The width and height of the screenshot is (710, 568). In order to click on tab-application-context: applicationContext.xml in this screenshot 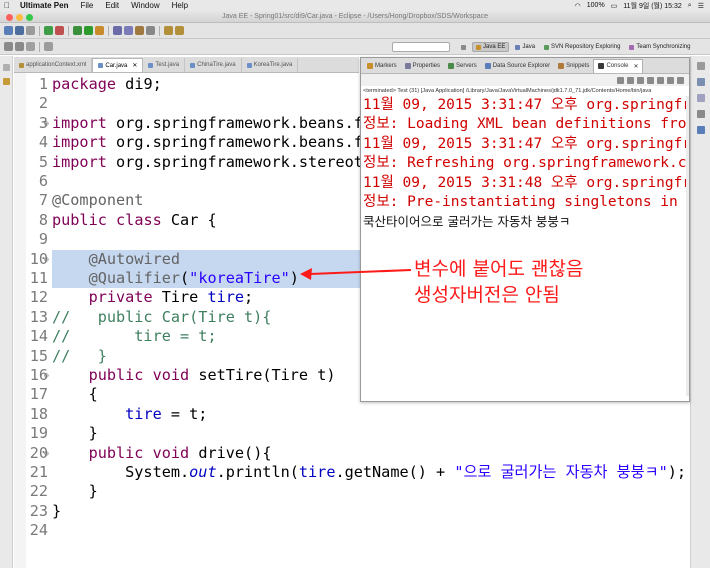, I will do `click(53, 65)`.